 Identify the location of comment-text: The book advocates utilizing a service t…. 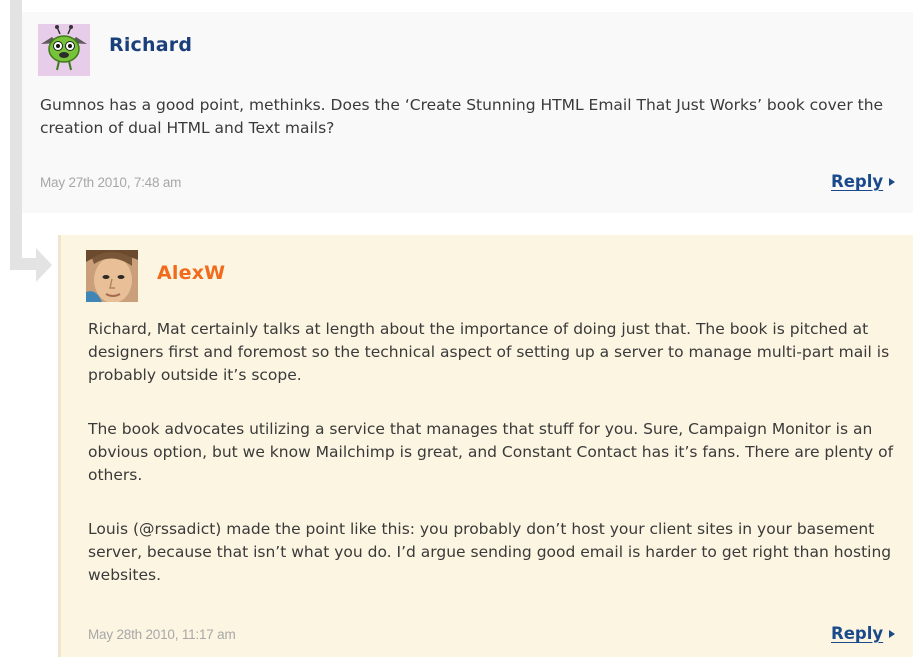
(491, 452).